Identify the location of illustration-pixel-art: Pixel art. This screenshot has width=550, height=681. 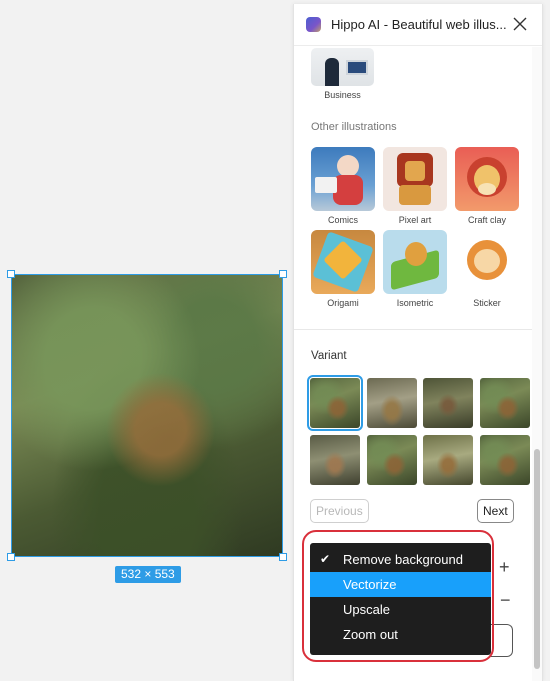
(415, 186).